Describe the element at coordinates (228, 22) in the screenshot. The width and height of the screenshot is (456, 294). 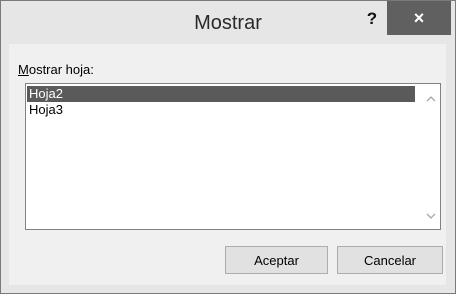
I see `title-bar: Mostrar ? ×` at that location.